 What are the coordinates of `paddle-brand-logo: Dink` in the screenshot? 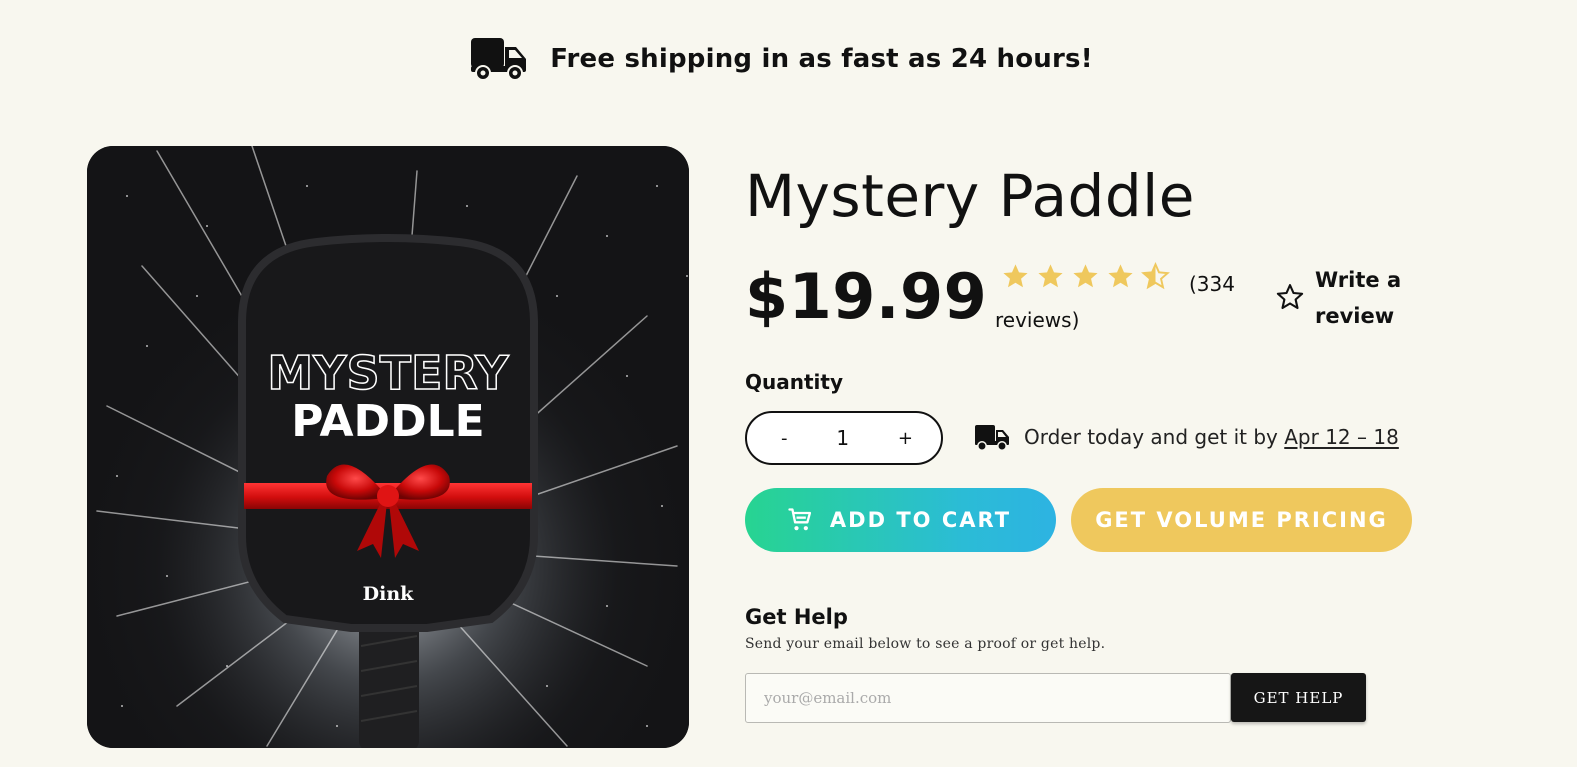 It's located at (389, 594).